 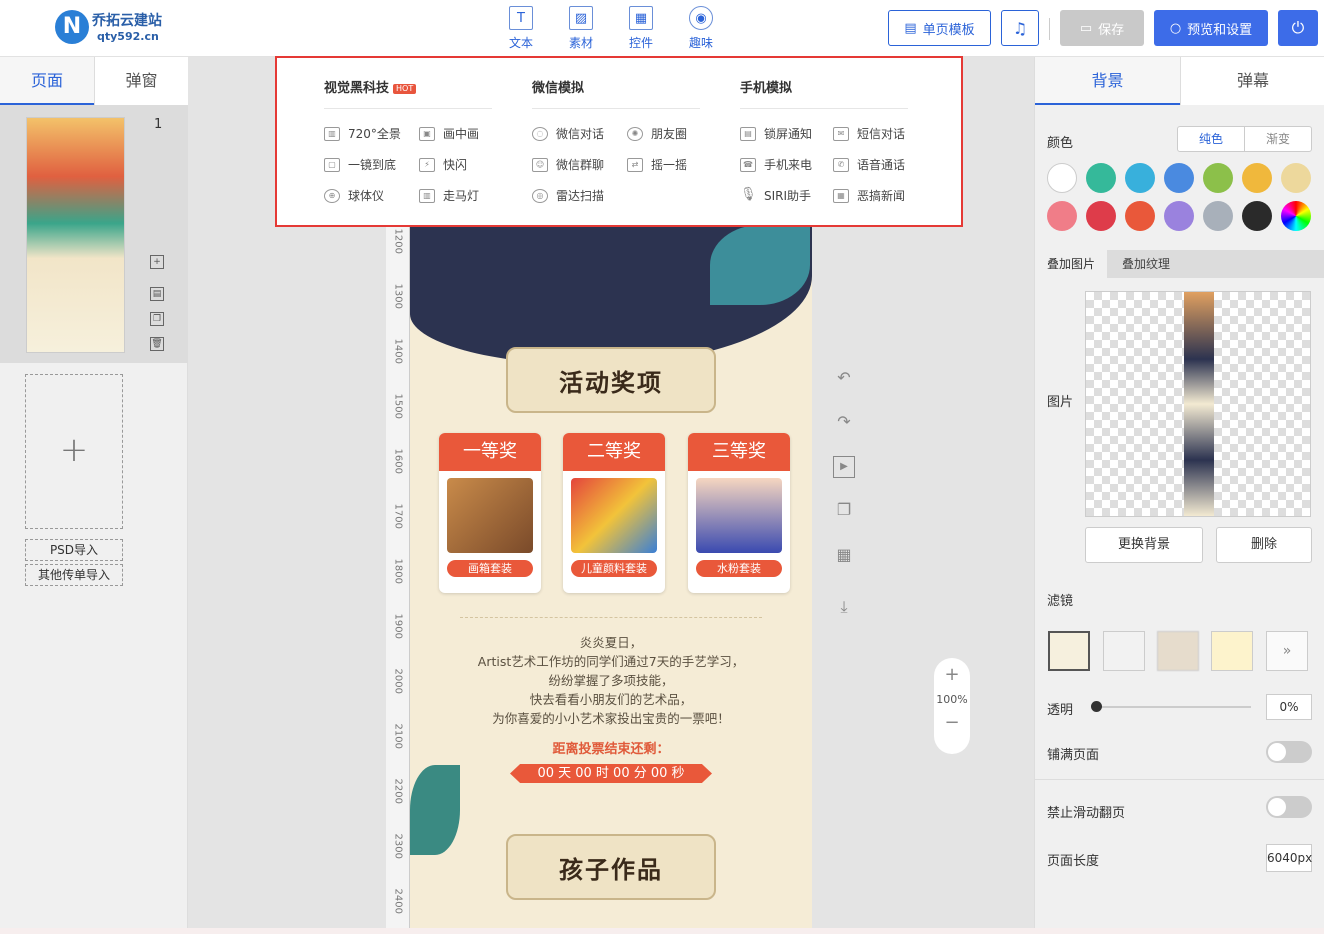 What do you see at coordinates (775, 195) in the screenshot?
I see `menu-item-siri: 🎙 SIRI助手` at bounding box center [775, 195].